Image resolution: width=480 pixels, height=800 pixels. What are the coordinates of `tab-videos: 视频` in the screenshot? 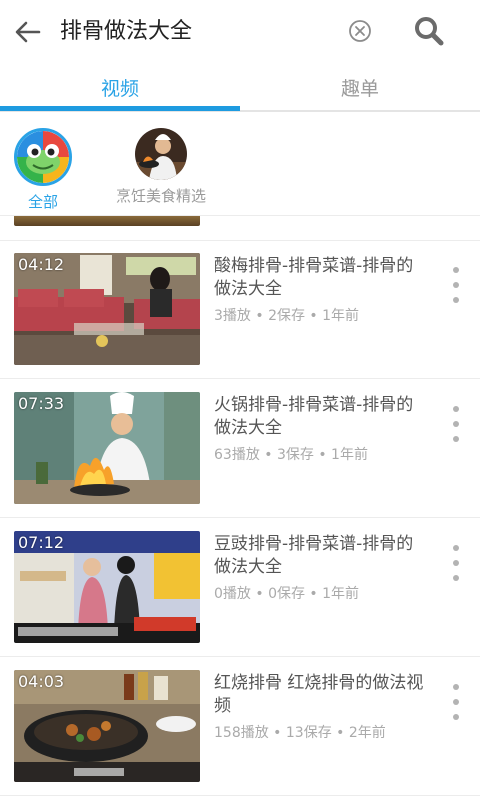 It's located at (120, 87).